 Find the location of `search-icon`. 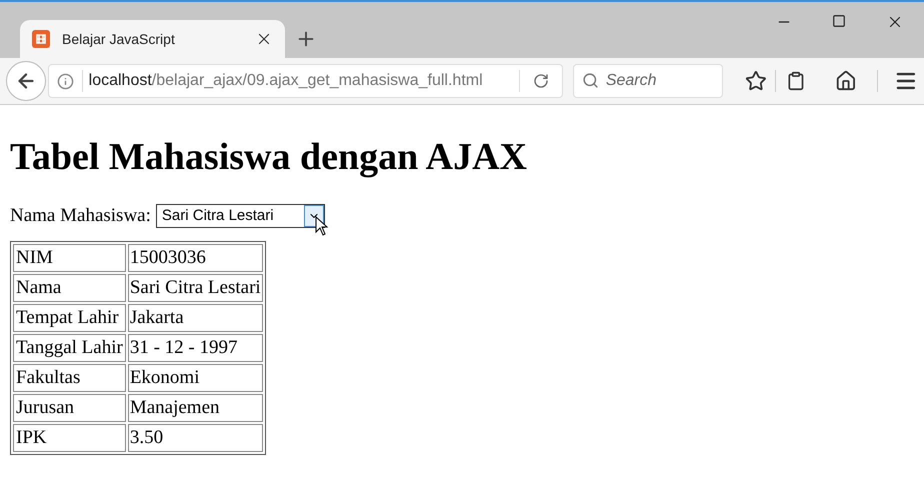

search-icon is located at coordinates (590, 80).